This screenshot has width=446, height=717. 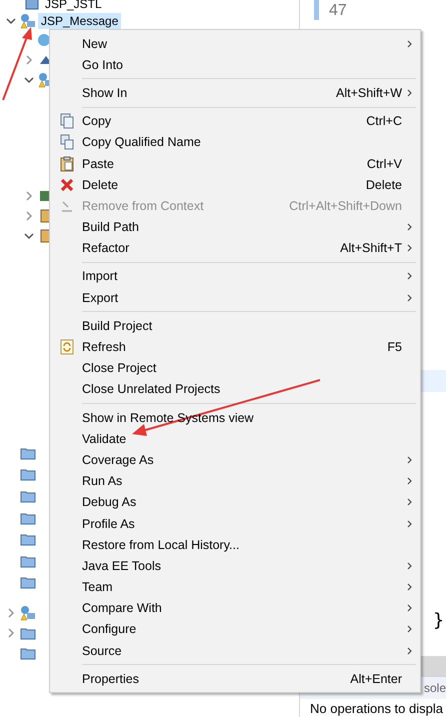 What do you see at coordinates (235, 481) in the screenshot?
I see `menu-item: Run As` at bounding box center [235, 481].